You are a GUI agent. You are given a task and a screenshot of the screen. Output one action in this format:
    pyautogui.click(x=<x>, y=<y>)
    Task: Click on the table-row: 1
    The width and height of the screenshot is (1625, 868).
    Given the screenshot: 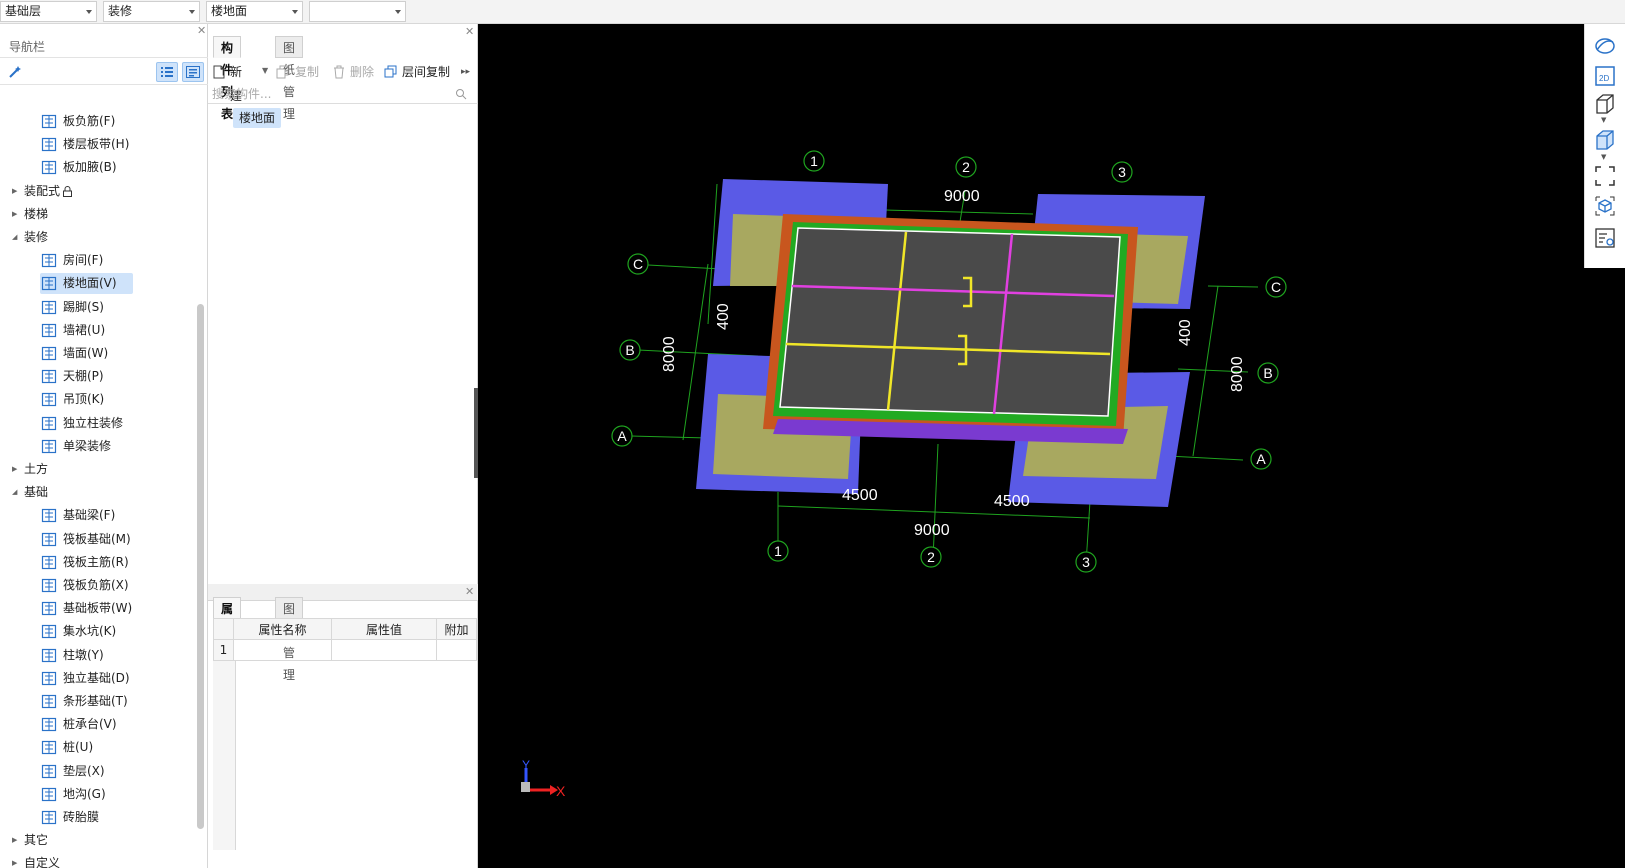 What is the action you would take?
    pyautogui.click(x=345, y=650)
    